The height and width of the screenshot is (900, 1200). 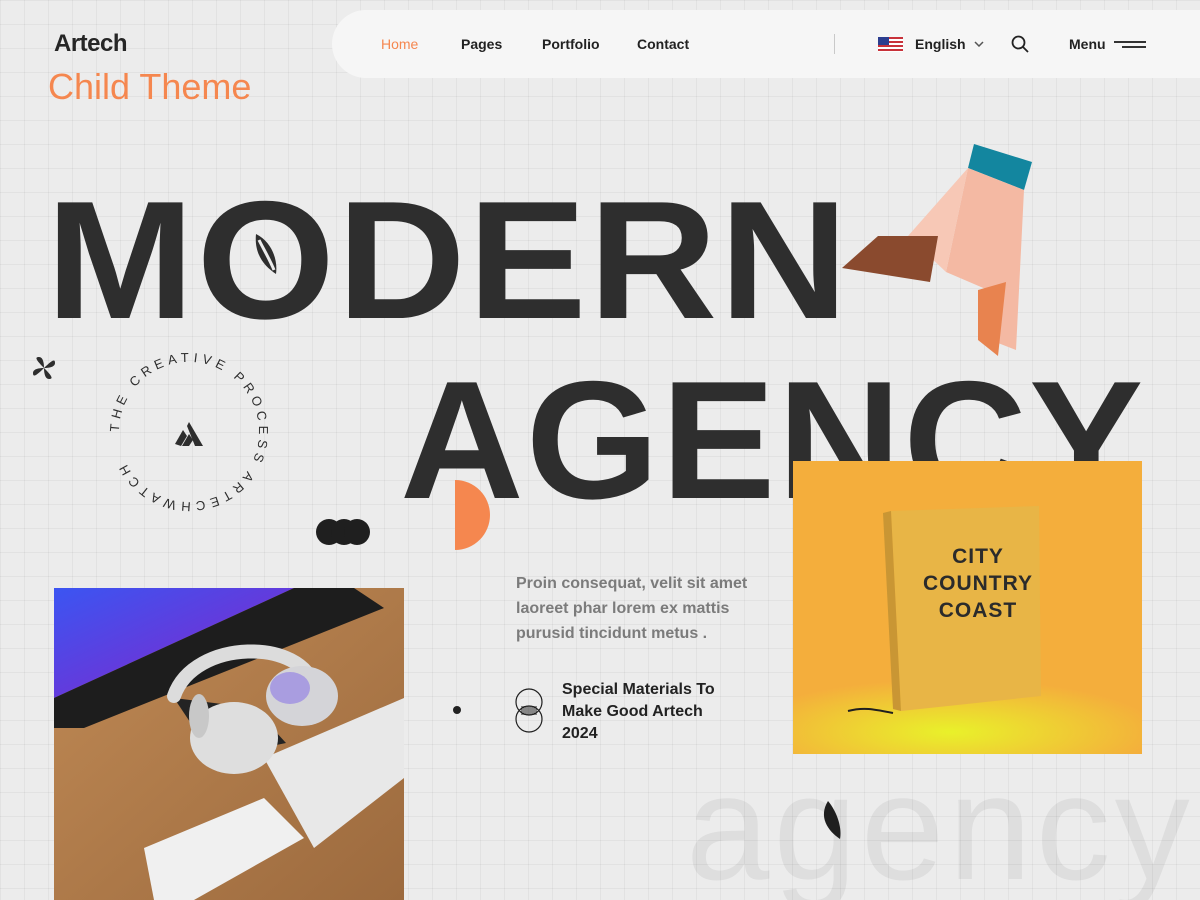 What do you see at coordinates (529, 710) in the screenshot?
I see `striped-circles-icon` at bounding box center [529, 710].